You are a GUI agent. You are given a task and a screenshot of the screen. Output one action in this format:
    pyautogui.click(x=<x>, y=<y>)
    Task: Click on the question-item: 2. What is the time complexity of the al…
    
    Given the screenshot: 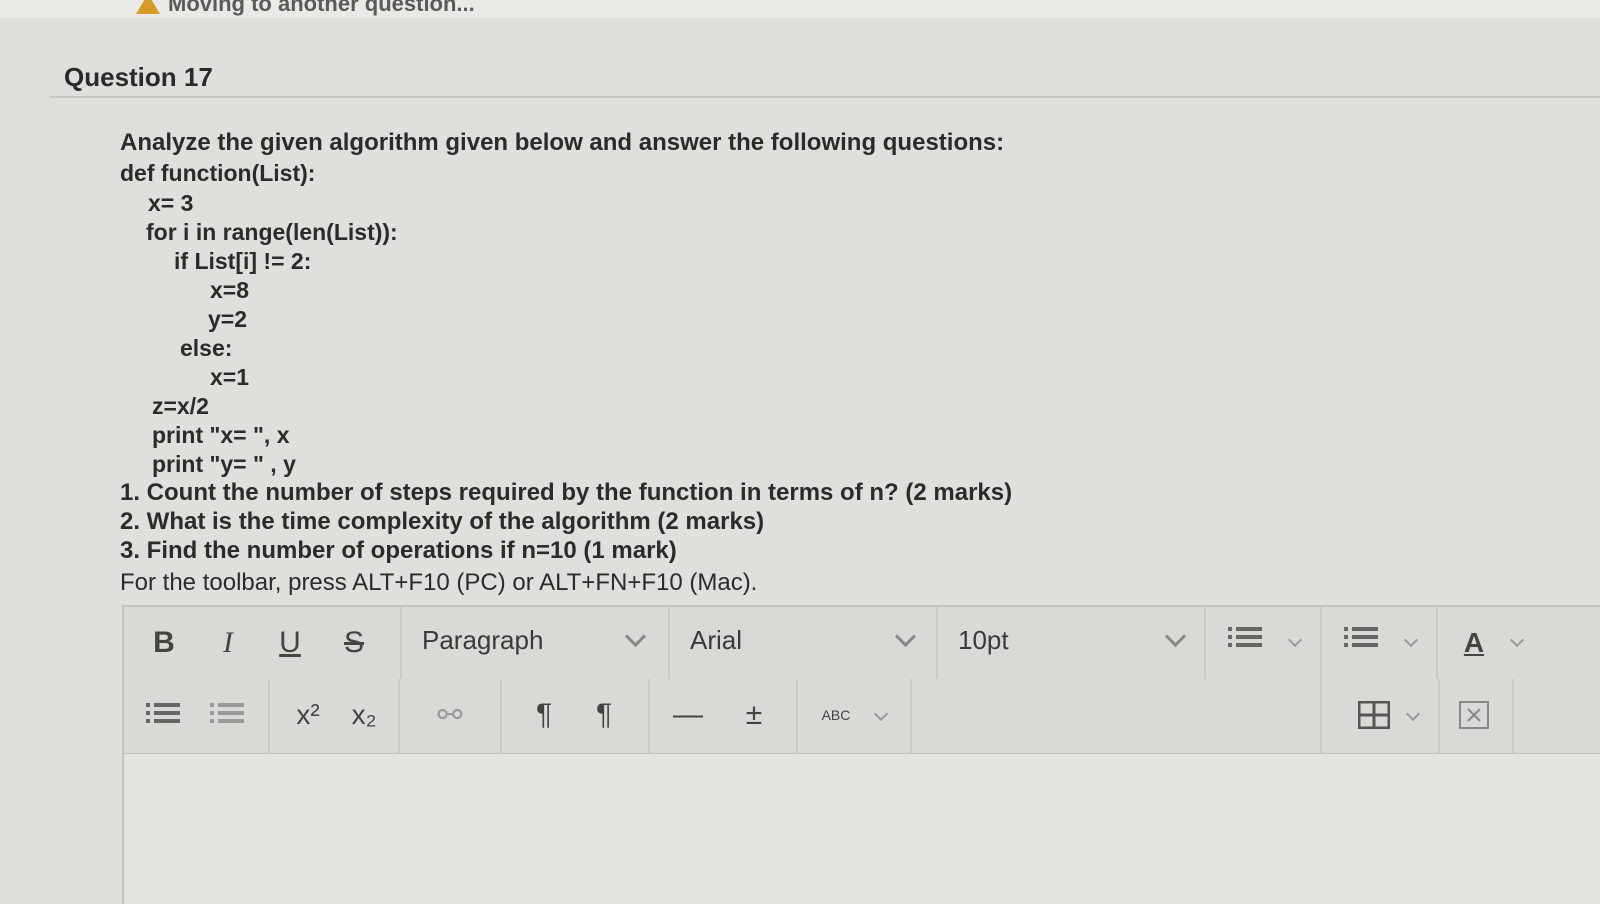 What is the action you would take?
    pyautogui.click(x=442, y=521)
    